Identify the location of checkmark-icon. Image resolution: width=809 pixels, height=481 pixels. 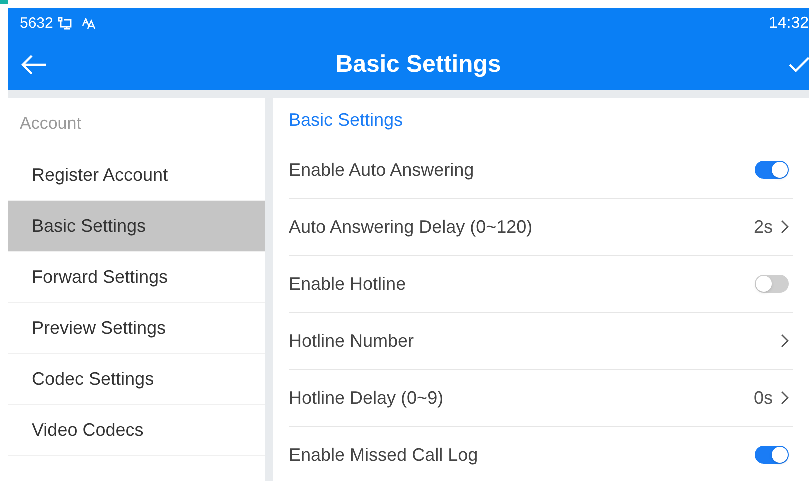
(799, 65).